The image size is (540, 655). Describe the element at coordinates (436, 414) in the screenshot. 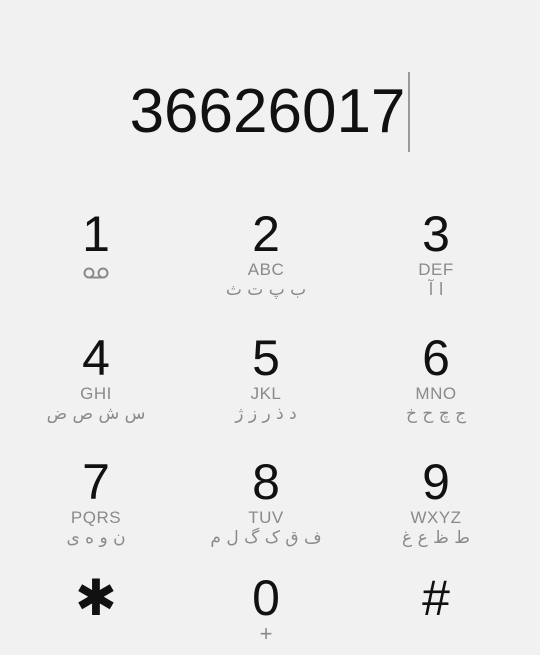

I see `key-farsi-letters: ج چ ح خ` at that location.